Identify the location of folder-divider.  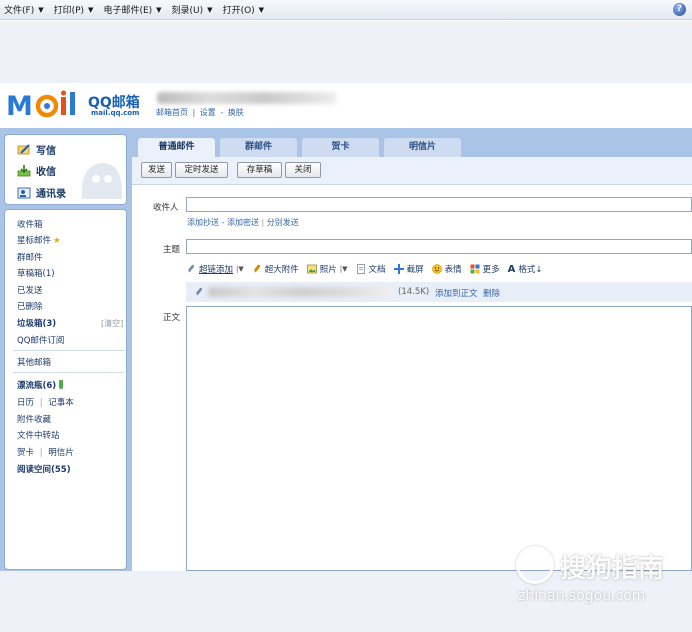
(69, 350).